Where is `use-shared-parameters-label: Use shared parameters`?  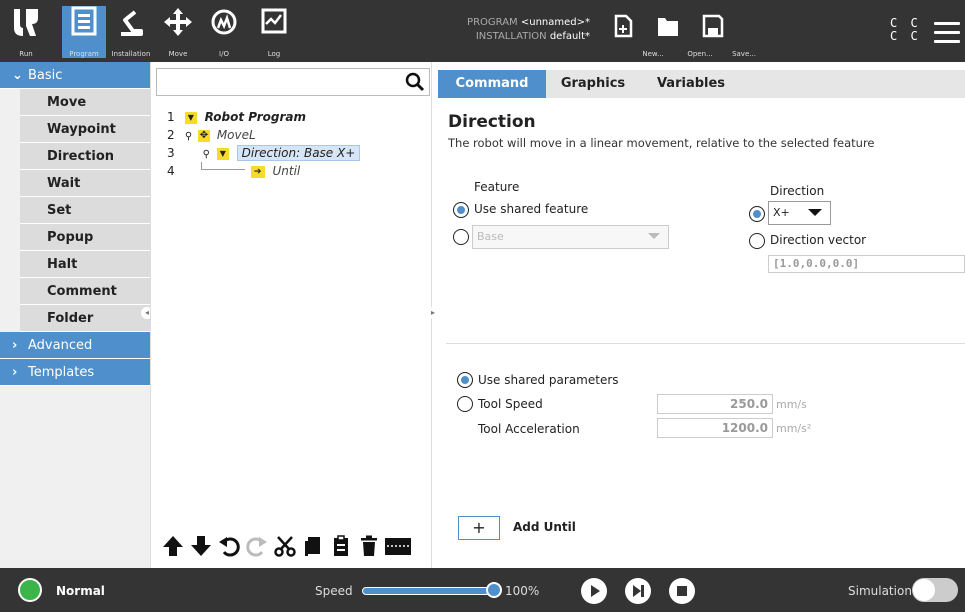
use-shared-parameters-label: Use shared parameters is located at coordinates (548, 380).